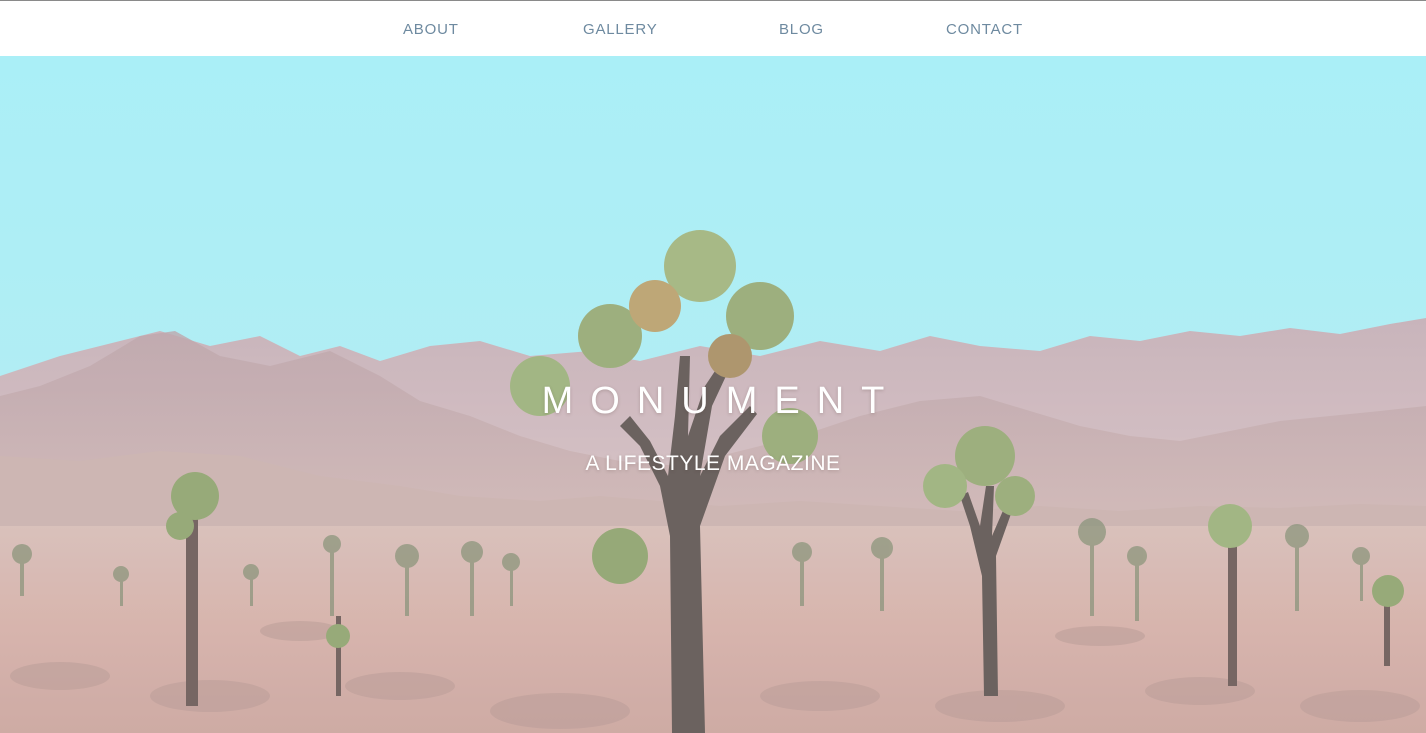 The height and width of the screenshot is (733, 1426). What do you see at coordinates (984, 29) in the screenshot?
I see `nav-link-contact: CONTACT` at bounding box center [984, 29].